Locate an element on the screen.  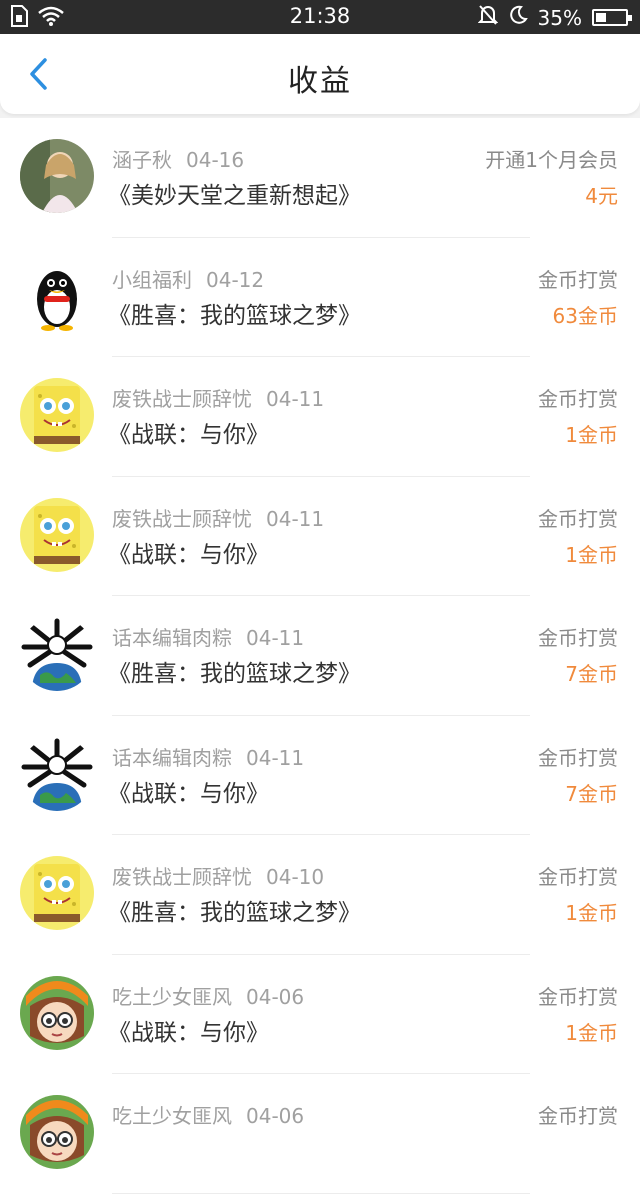
earning-amount: 63金币 is located at coordinates (585, 315).